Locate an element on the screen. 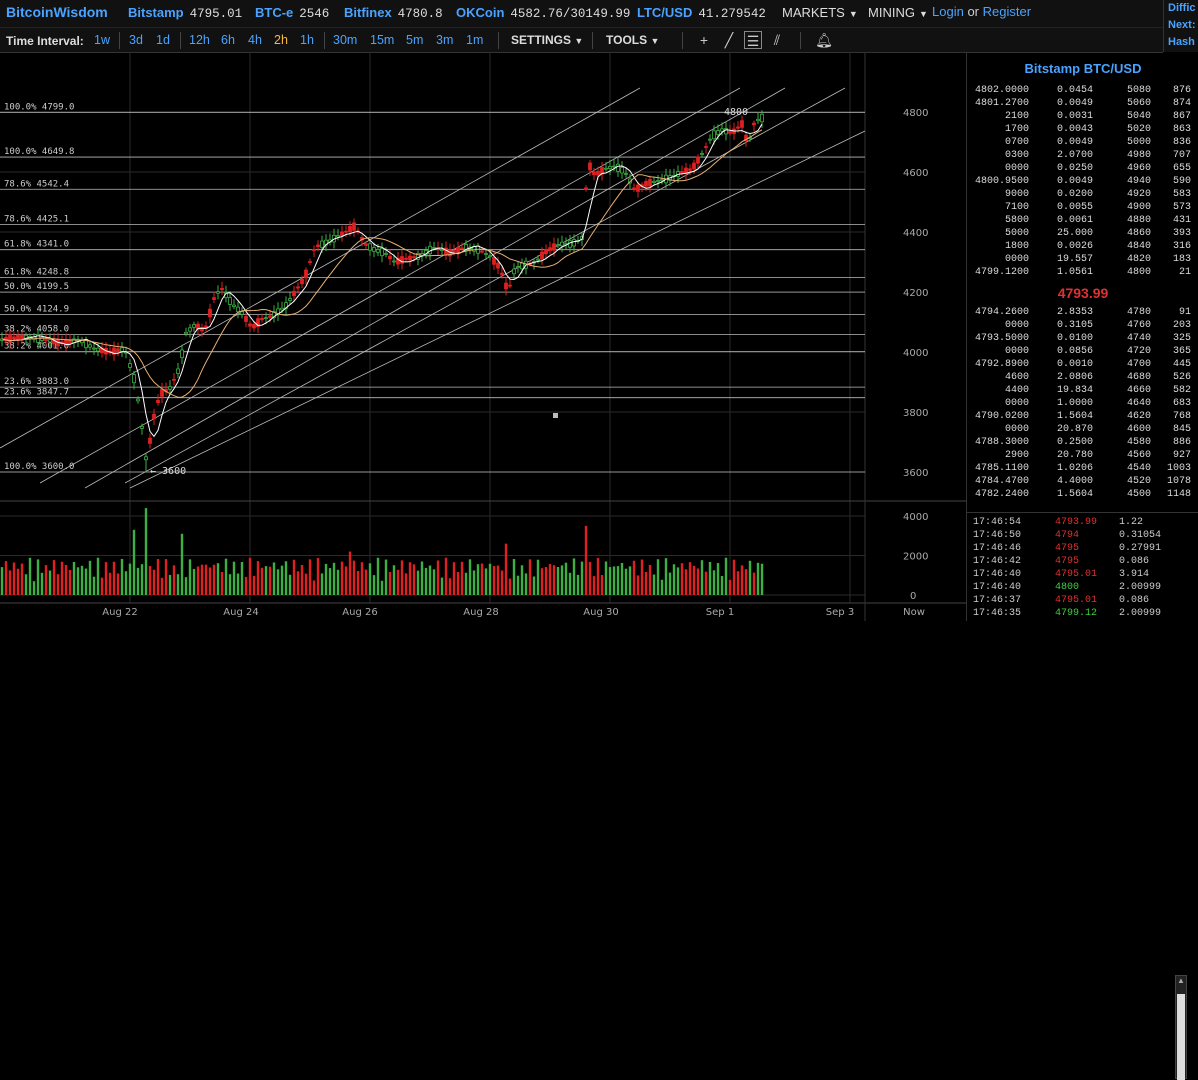 This screenshot has height=1080, width=1198. interval-1w: 1w is located at coordinates (102, 40).